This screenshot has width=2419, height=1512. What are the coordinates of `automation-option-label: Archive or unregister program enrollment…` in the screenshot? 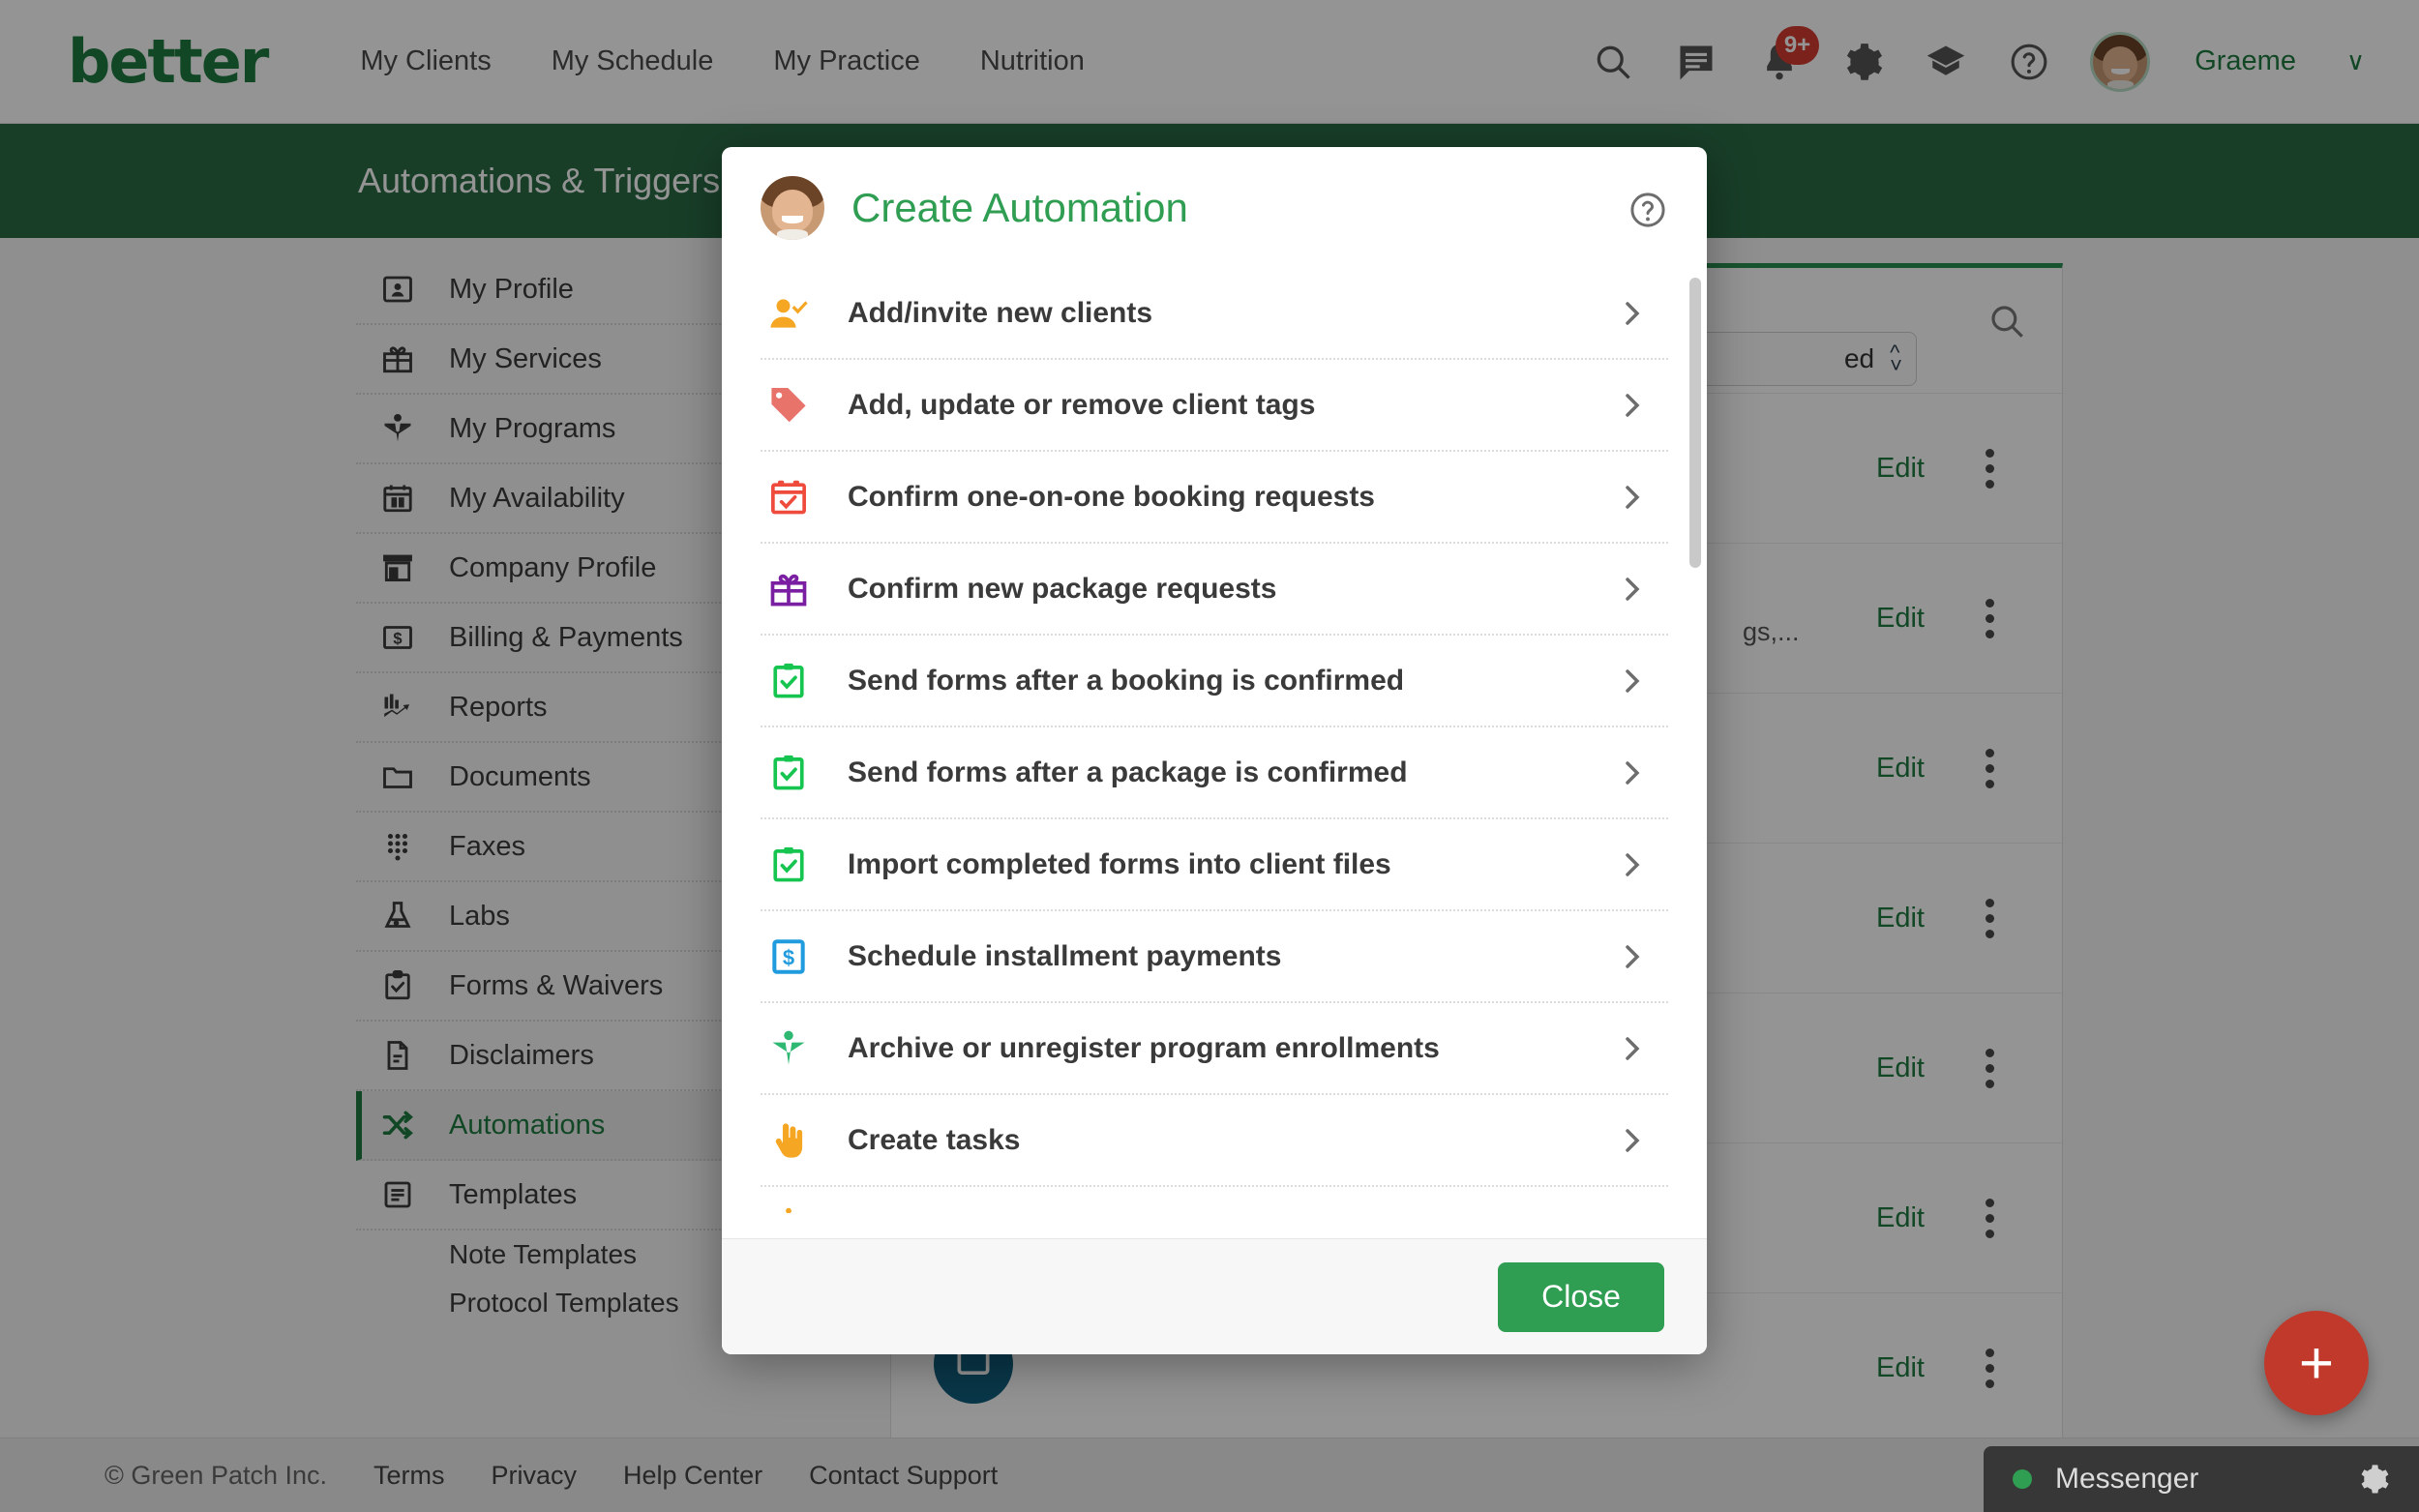 It's located at (1144, 1048).